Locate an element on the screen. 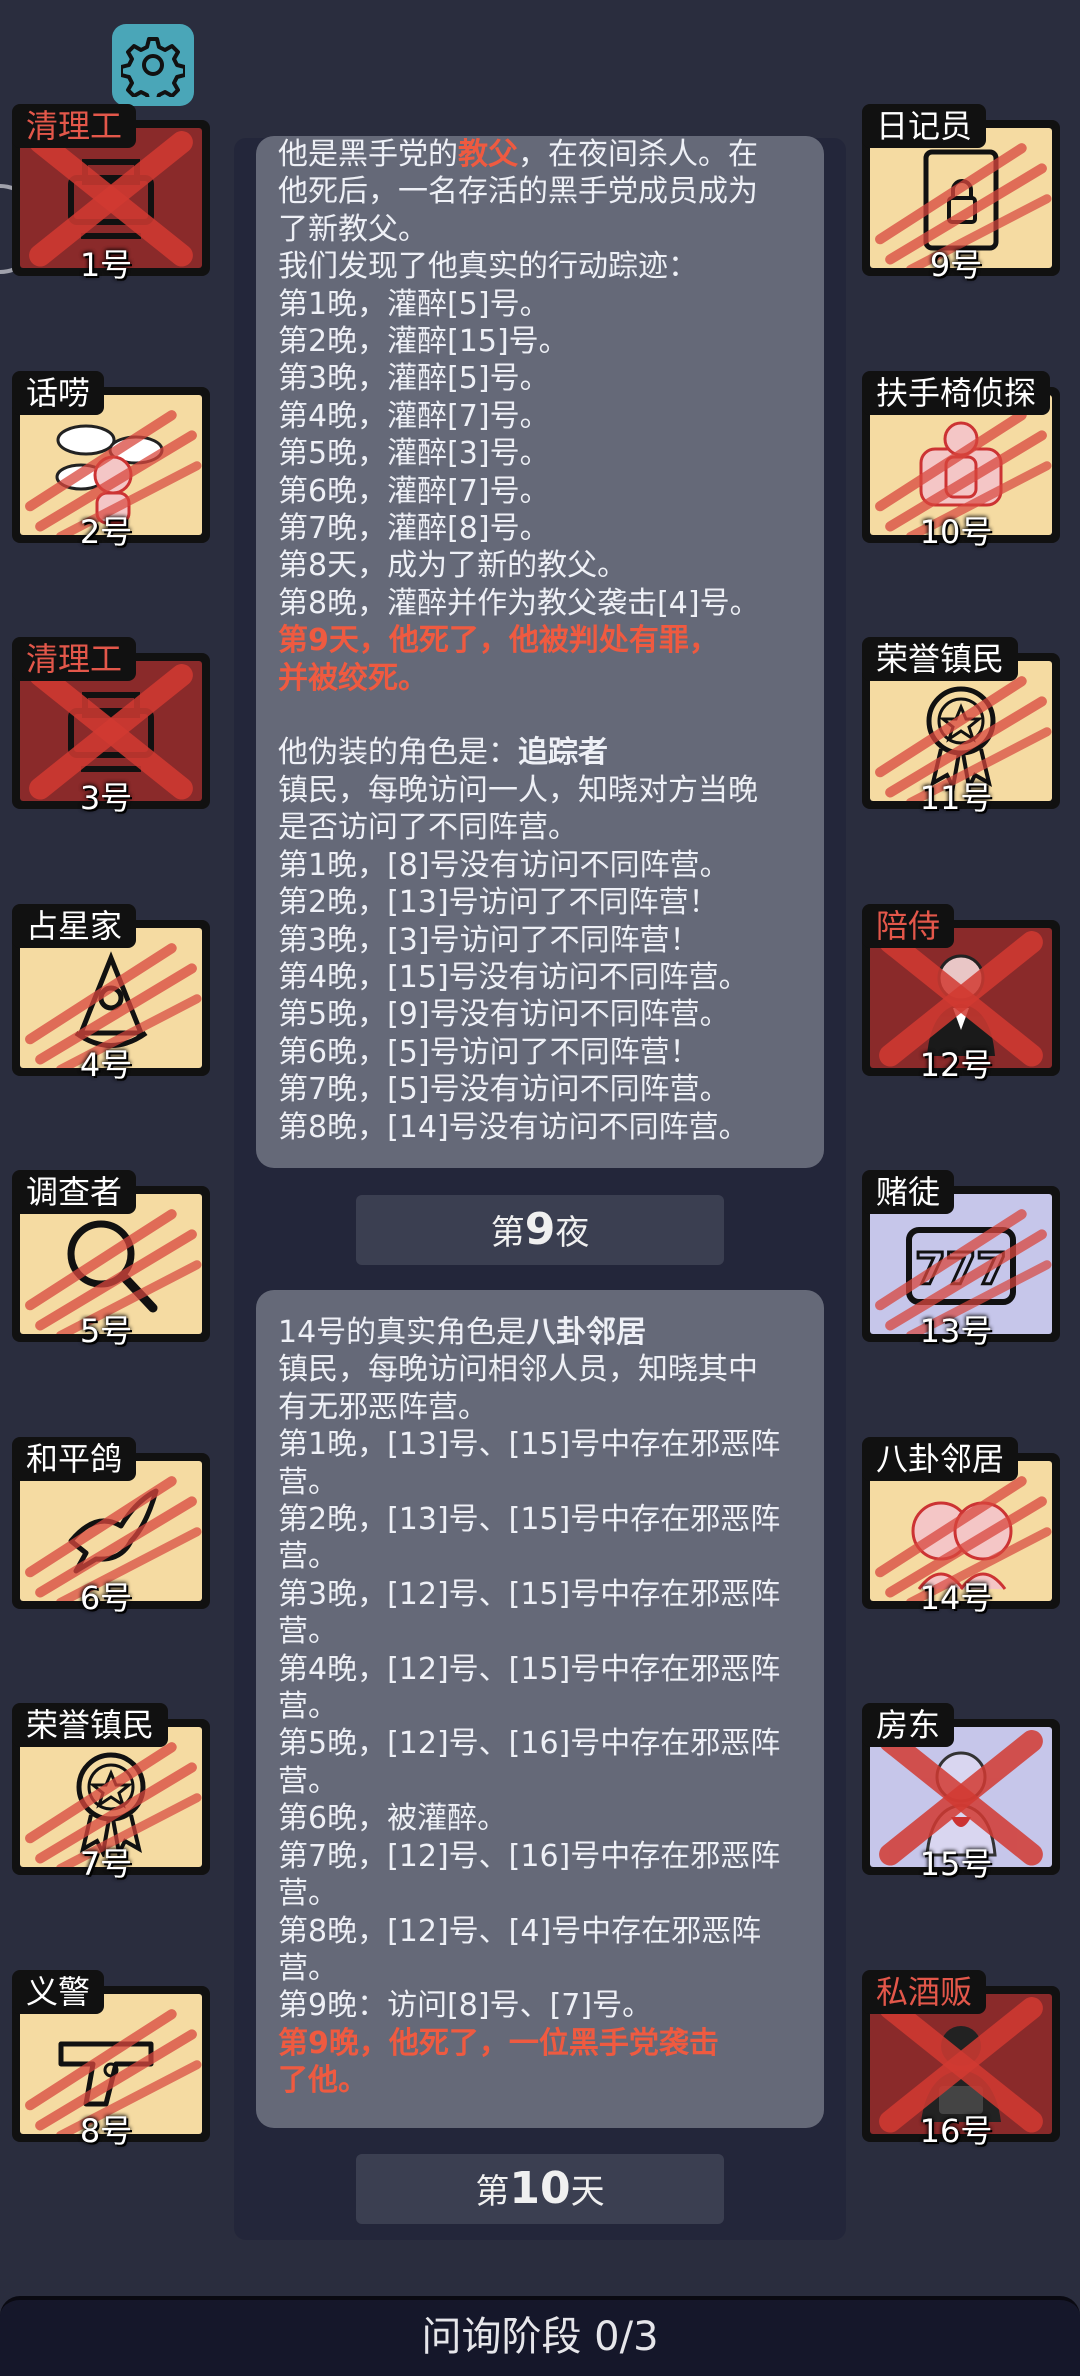 This screenshot has height=2376, width=1080. log-line: 第6晚，灌醉[7]号。 is located at coordinates (540, 491).